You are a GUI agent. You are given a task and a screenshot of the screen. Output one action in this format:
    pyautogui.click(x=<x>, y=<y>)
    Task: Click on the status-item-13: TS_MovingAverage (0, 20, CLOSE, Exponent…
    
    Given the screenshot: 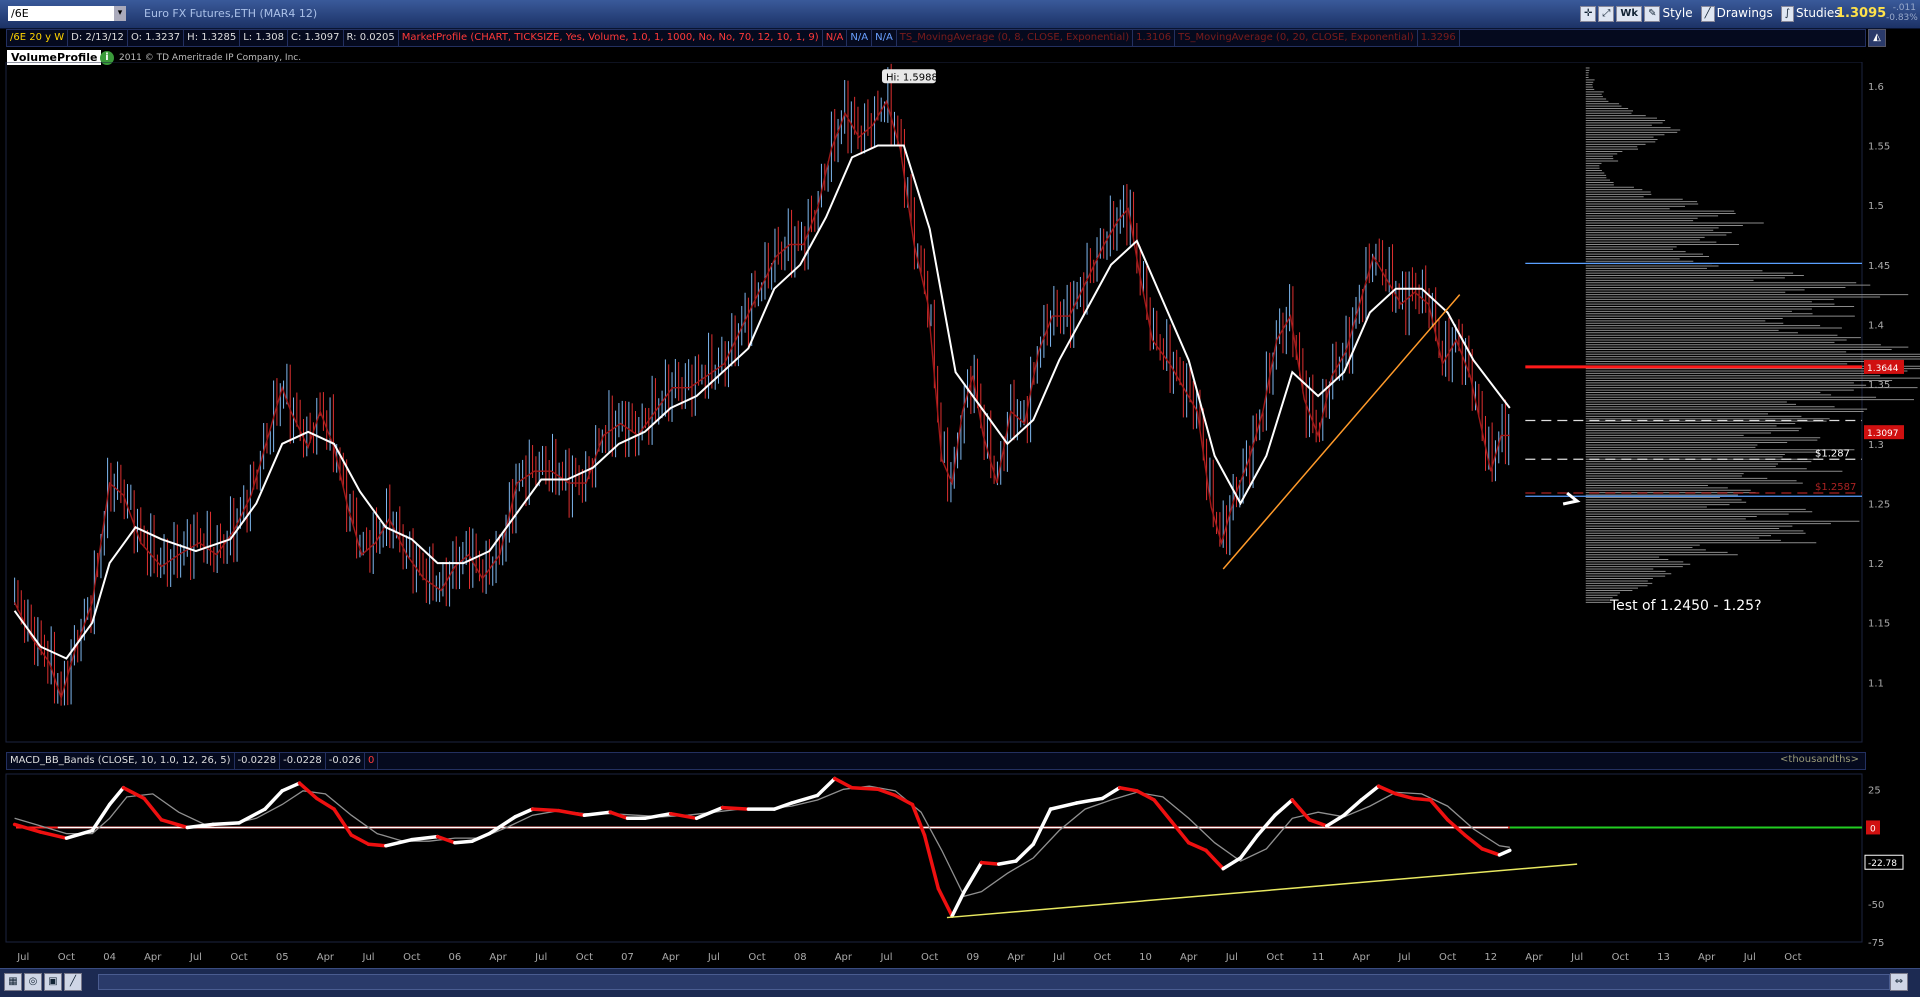 What is the action you would take?
    pyautogui.click(x=1296, y=38)
    